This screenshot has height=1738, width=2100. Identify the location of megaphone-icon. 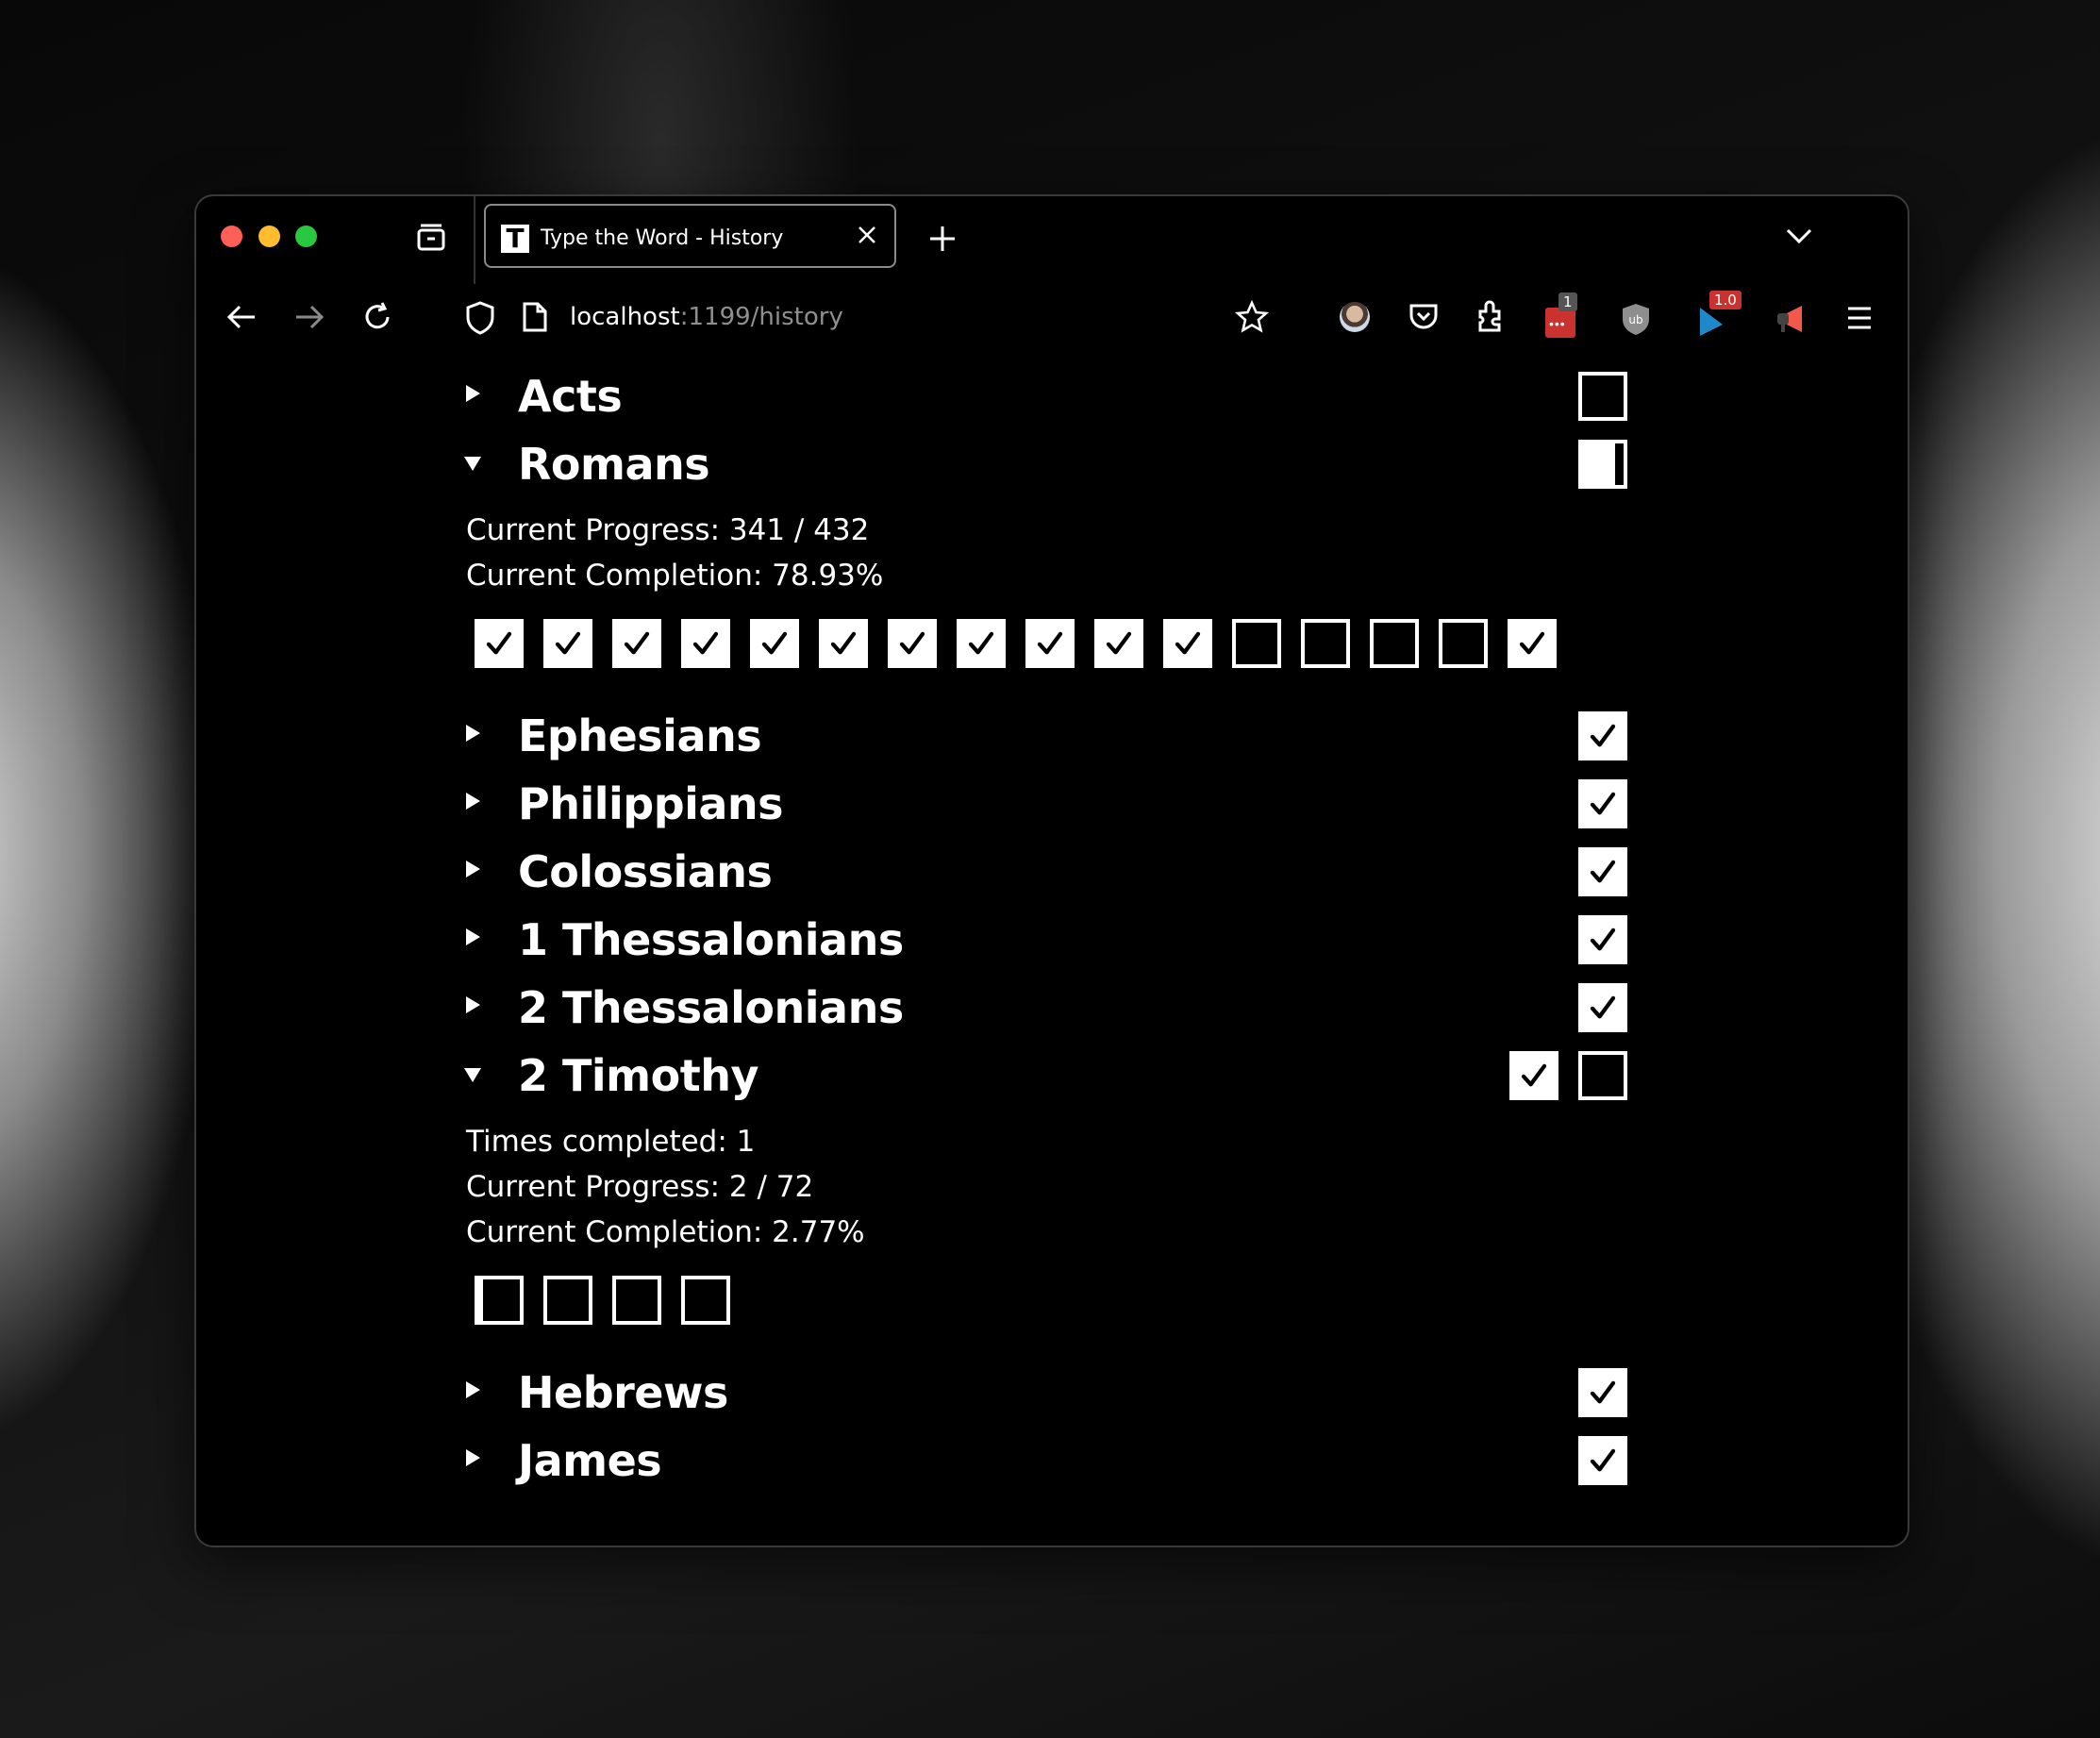
(1791, 321).